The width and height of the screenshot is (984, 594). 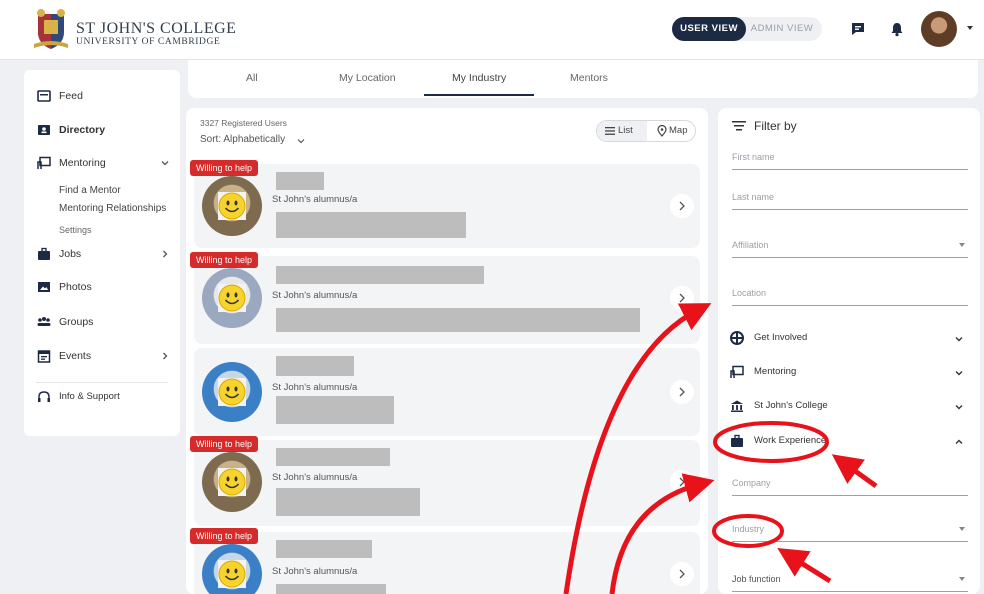 What do you see at coordinates (90, 190) in the screenshot?
I see `sidebar-sub-find-mentor: Find a Mentor` at bounding box center [90, 190].